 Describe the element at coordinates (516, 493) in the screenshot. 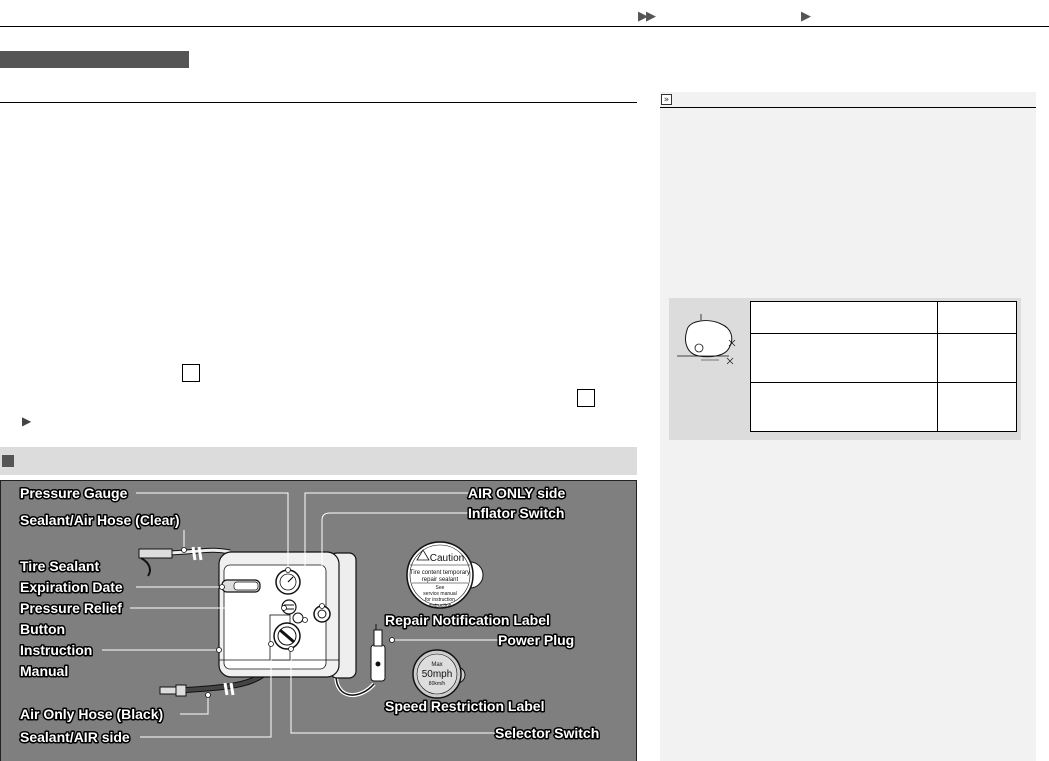

I see `label-air-only-side: AIR ONLY side` at that location.